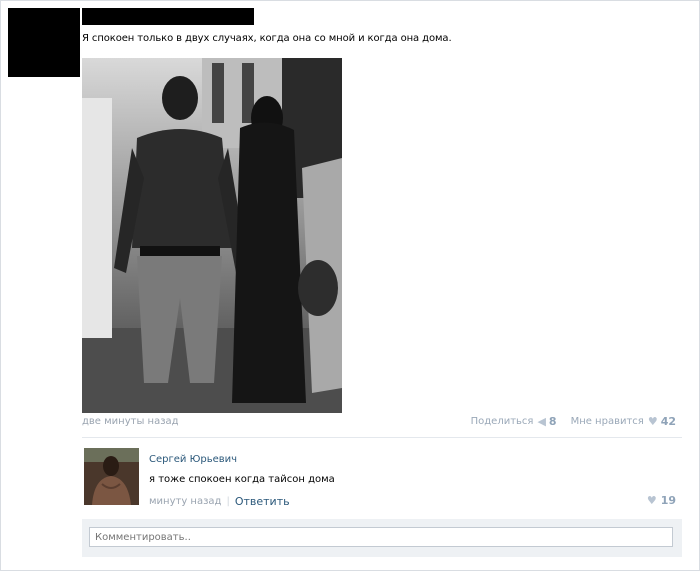 The image size is (700, 571). Describe the element at coordinates (193, 459) in the screenshot. I see `comment-author-name: Сергей Юрьевич` at that location.